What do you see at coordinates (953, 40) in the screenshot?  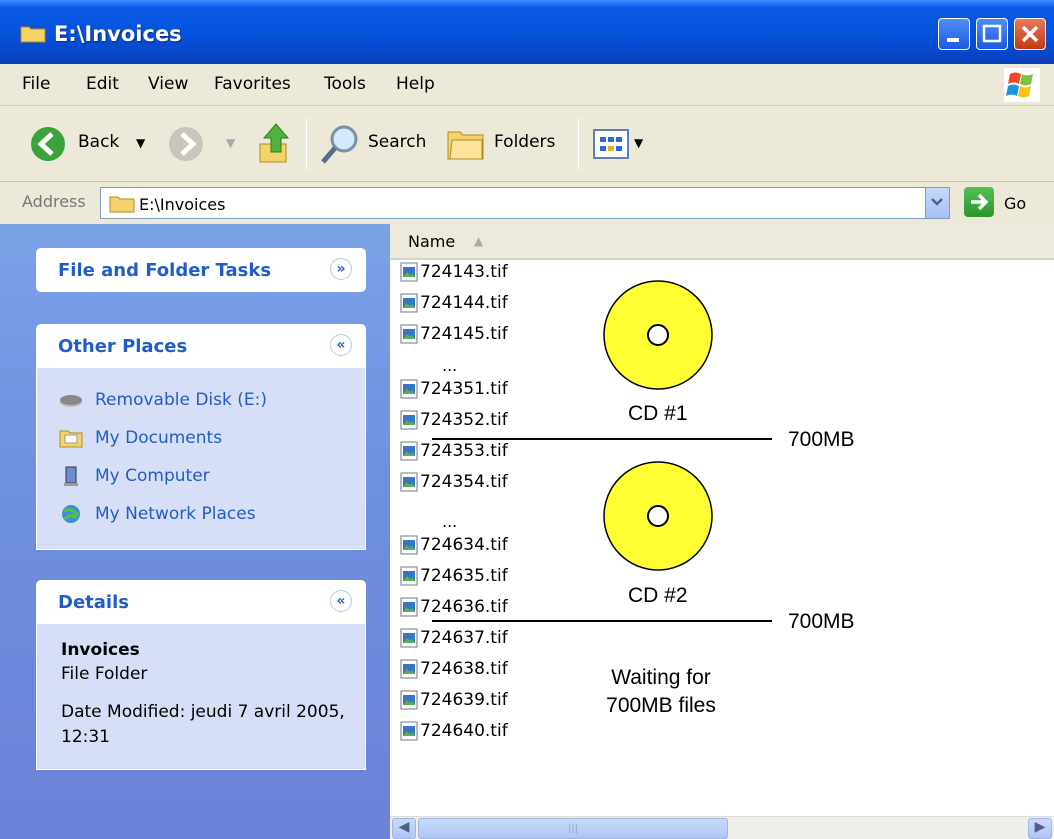 I see `minimize-icon` at bounding box center [953, 40].